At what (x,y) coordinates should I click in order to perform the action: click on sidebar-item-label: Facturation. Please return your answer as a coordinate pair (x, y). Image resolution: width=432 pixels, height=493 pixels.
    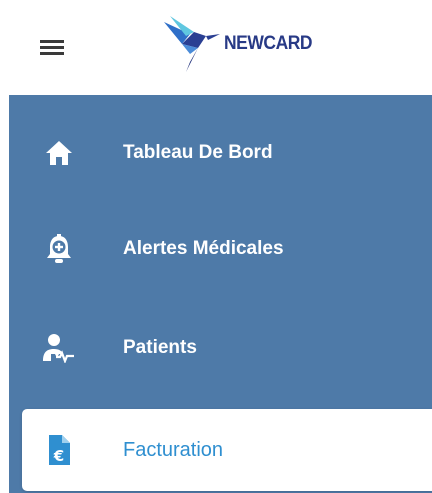
    Looking at the image, I should click on (173, 449).